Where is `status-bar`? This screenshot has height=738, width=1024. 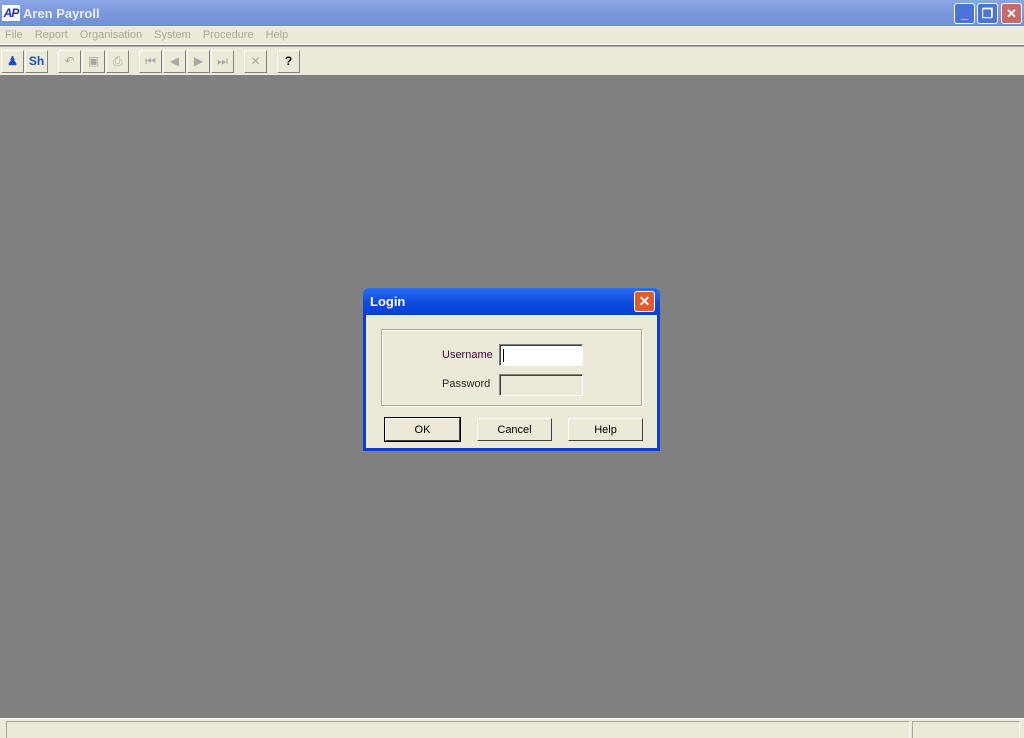
status-bar is located at coordinates (512, 728).